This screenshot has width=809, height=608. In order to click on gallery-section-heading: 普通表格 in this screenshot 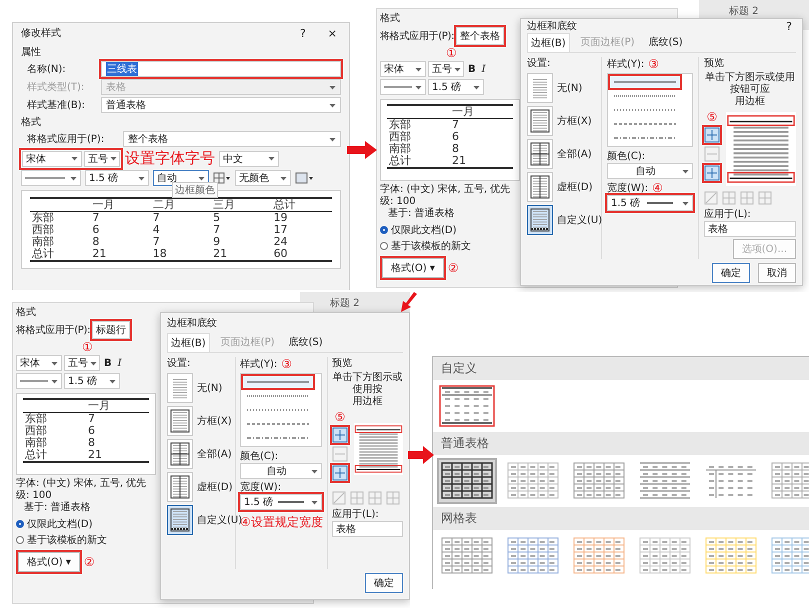, I will do `click(621, 443)`.